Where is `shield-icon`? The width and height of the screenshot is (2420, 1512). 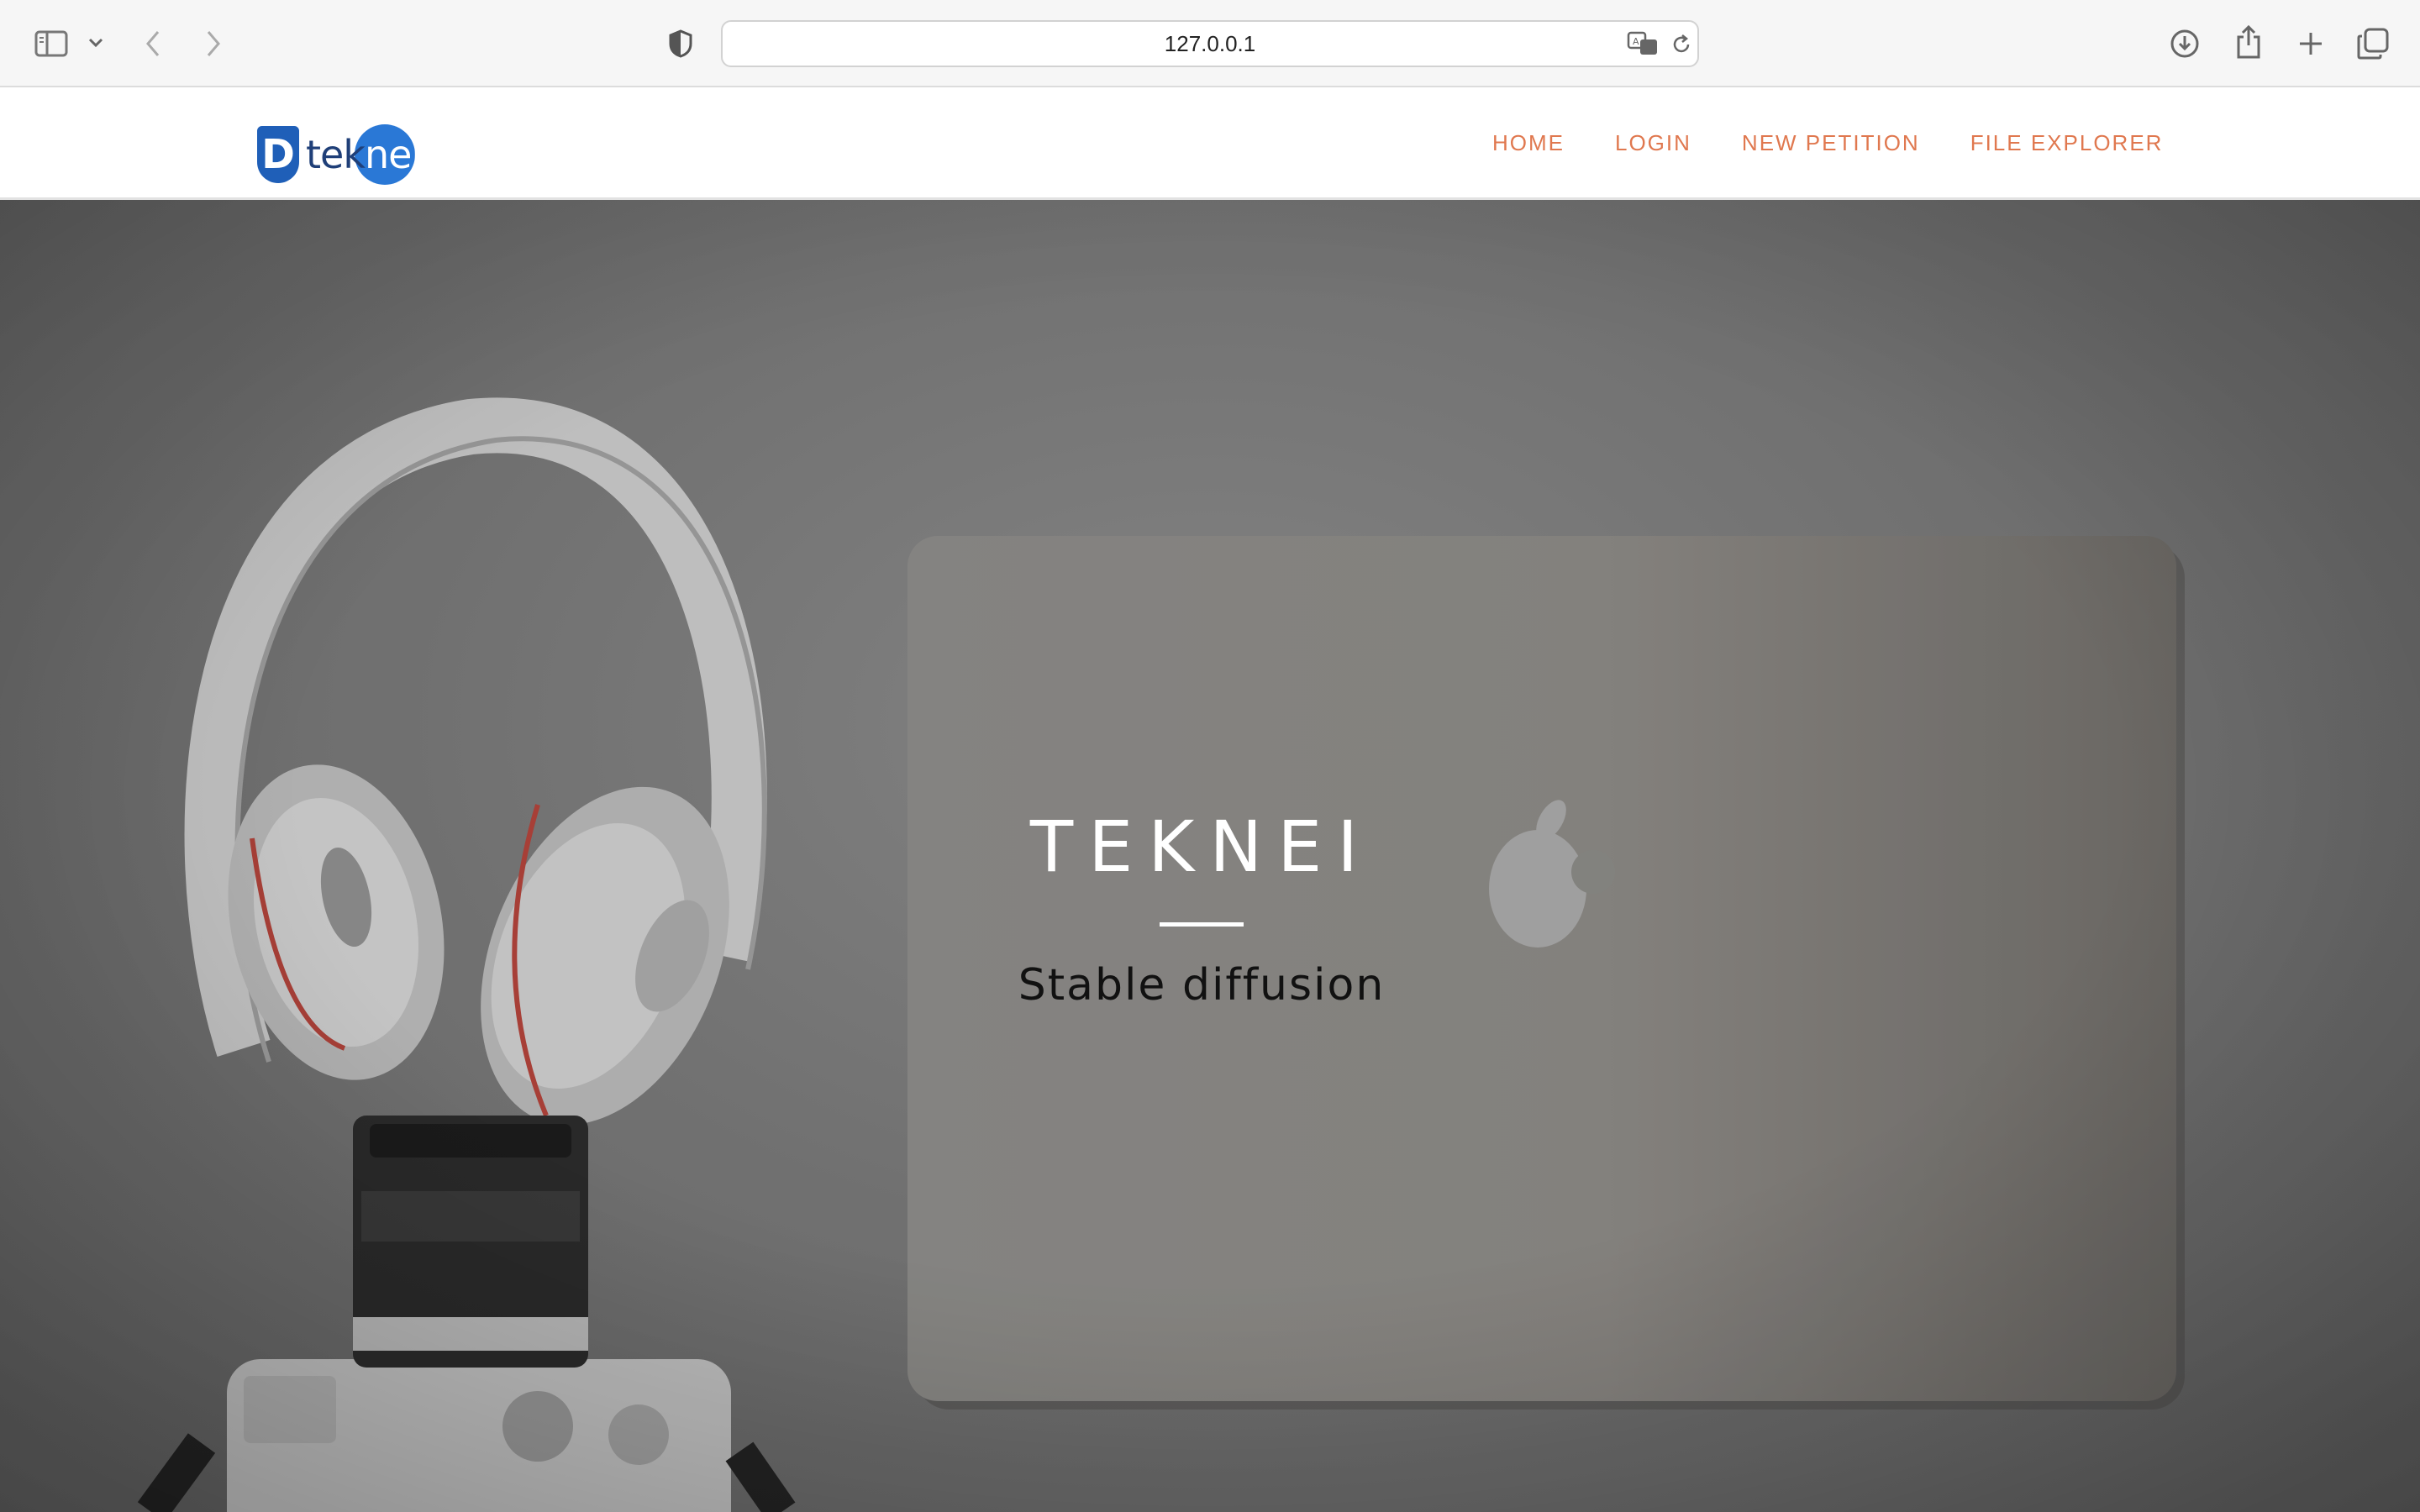 shield-icon is located at coordinates (680, 43).